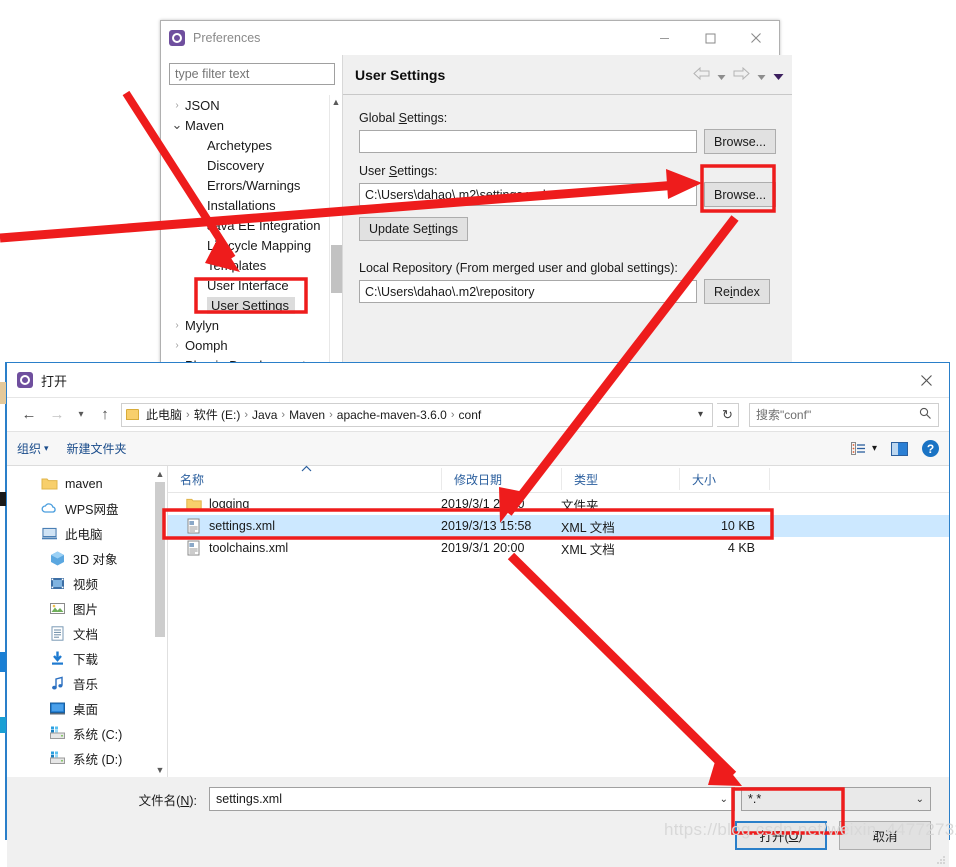  I want to click on local-repository-input, so click(528, 291).